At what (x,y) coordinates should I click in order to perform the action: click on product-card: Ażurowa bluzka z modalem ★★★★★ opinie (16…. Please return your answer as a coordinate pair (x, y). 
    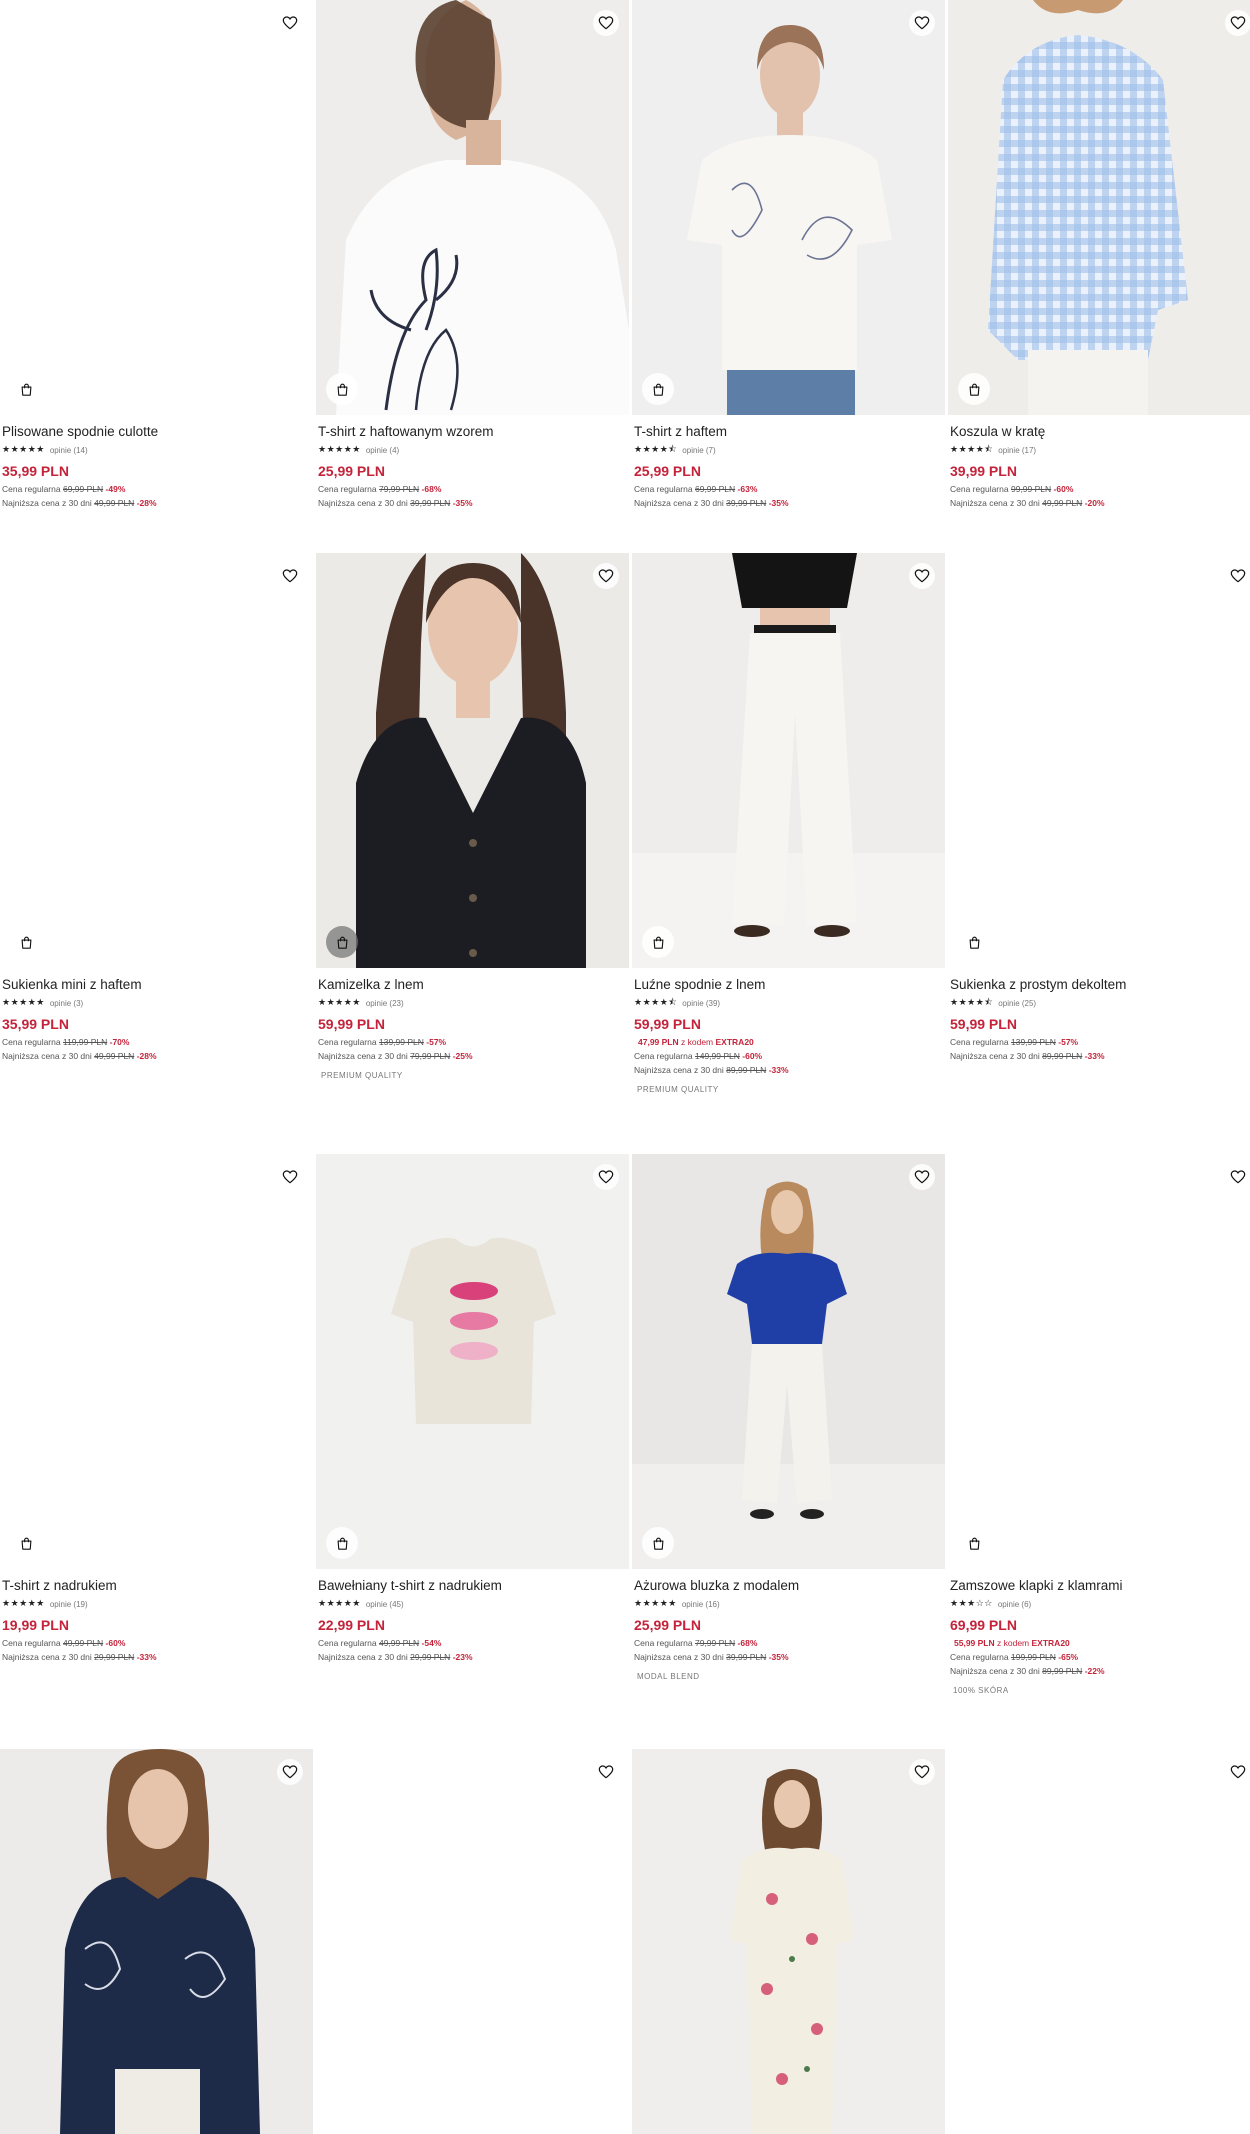
    Looking at the image, I should click on (788, 1417).